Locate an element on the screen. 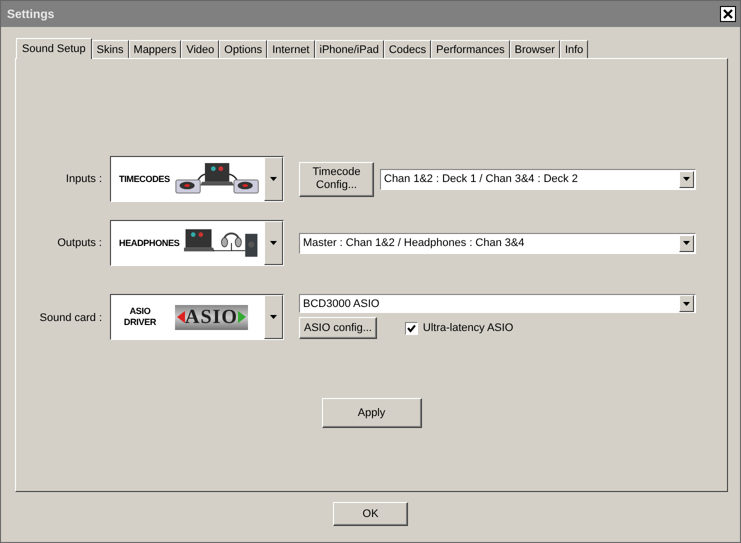 The width and height of the screenshot is (741, 543). checkbox is located at coordinates (411, 328).